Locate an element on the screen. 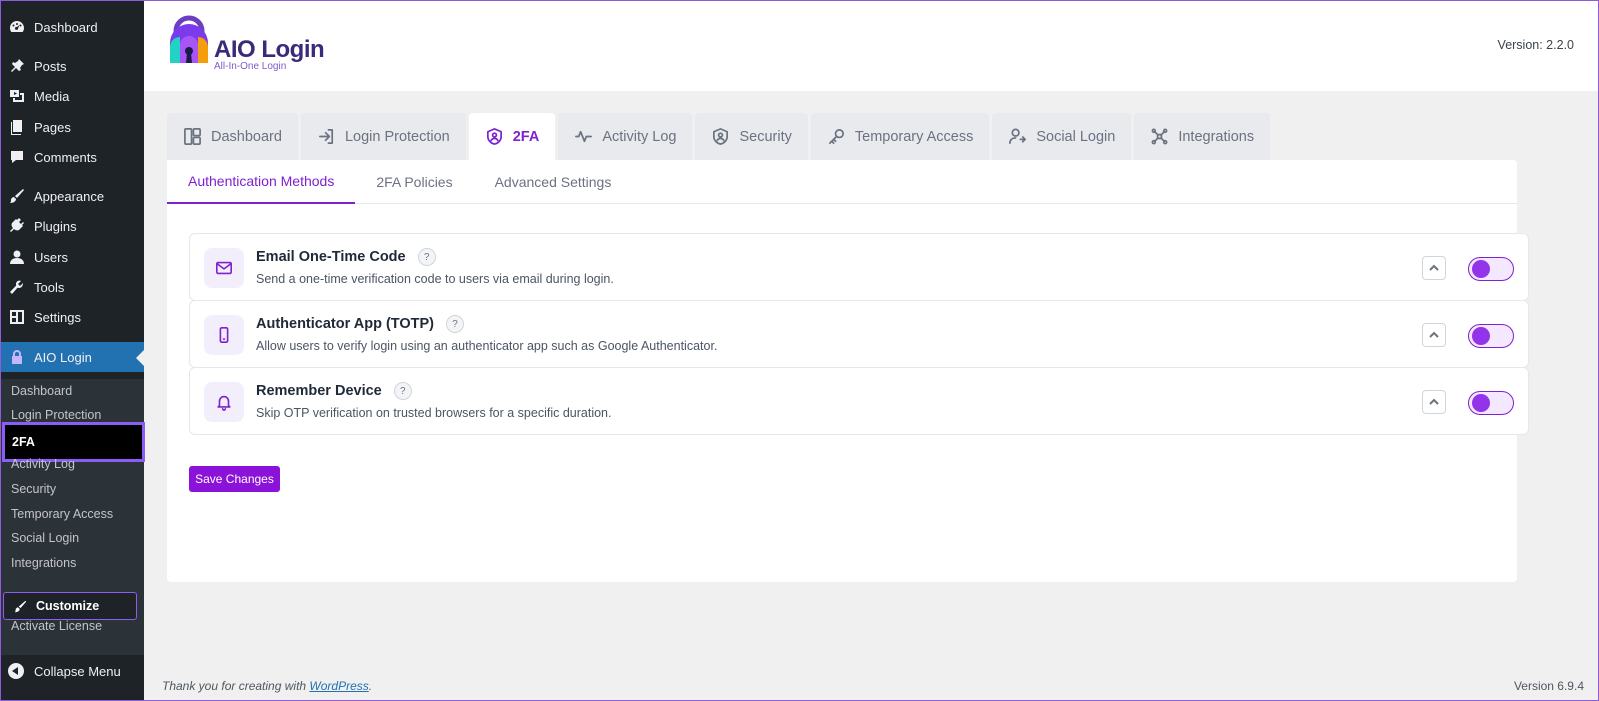 Image resolution: width=1599 pixels, height=701 pixels. logo-title: AIO Login is located at coordinates (269, 49).